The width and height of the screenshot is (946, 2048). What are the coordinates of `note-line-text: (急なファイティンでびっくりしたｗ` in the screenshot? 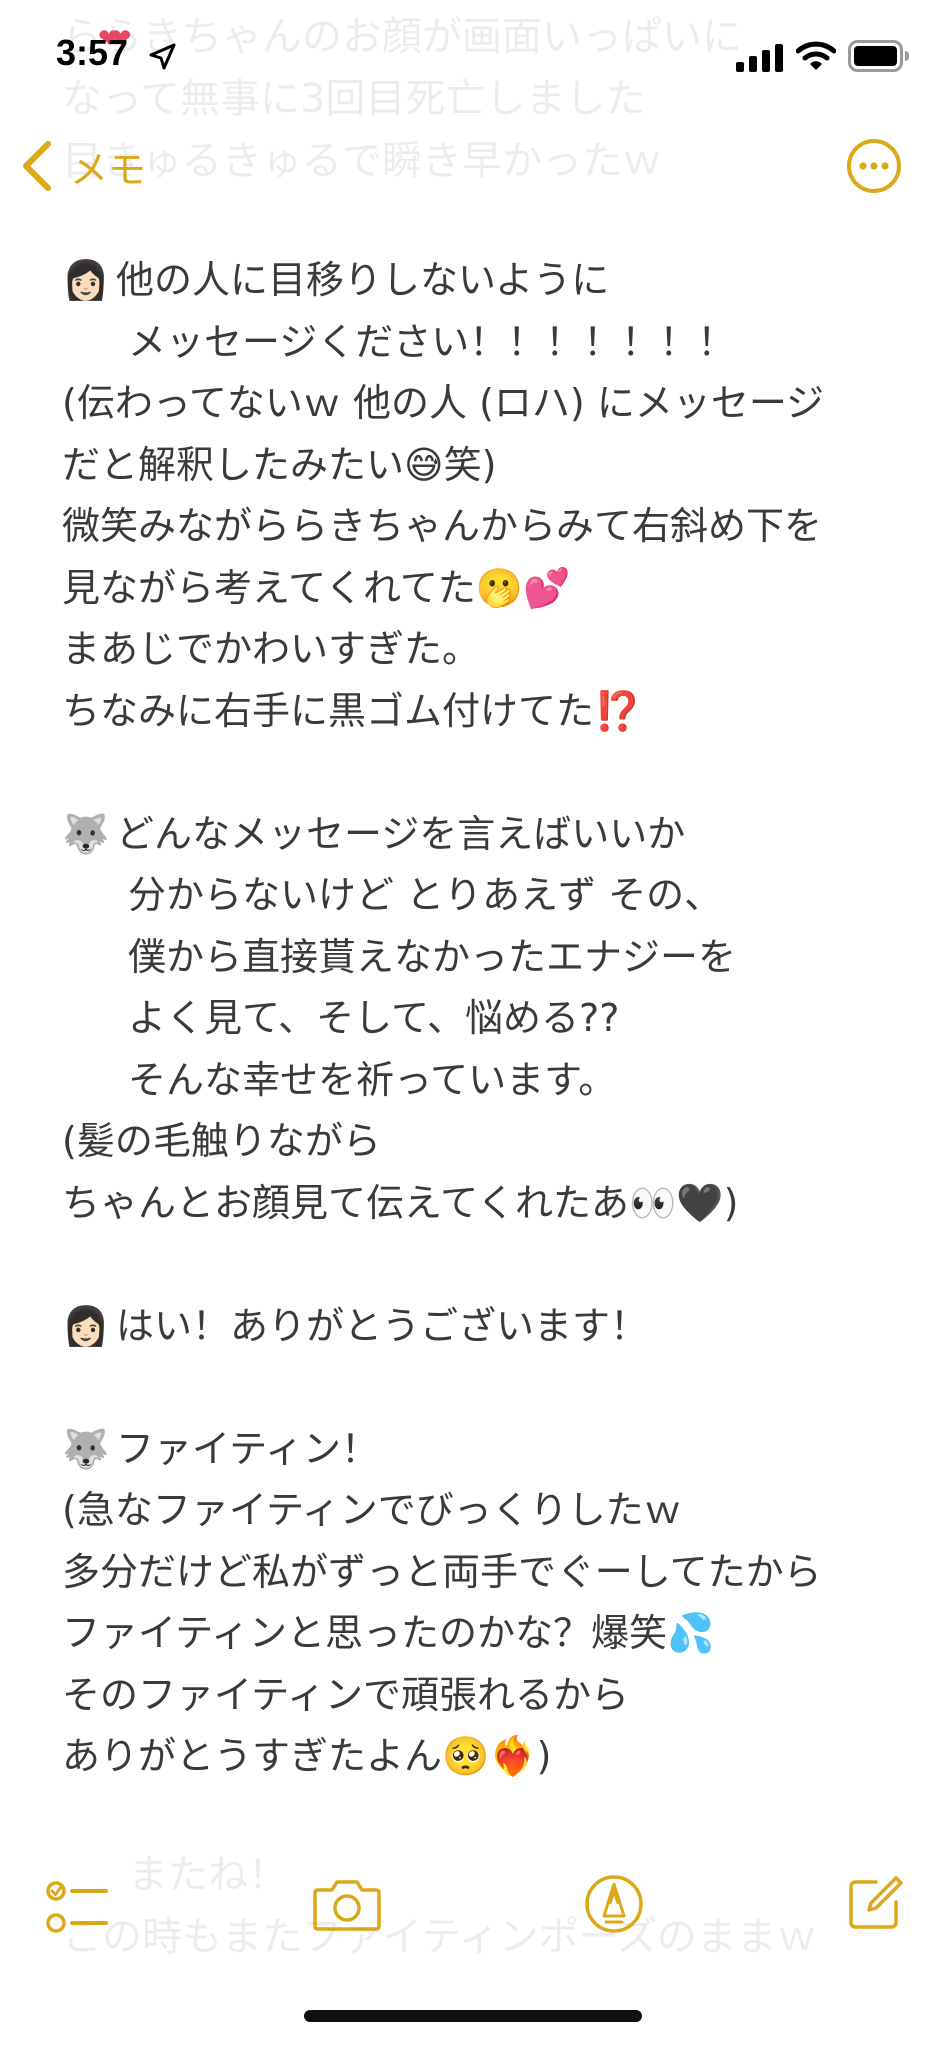 It's located at (372, 1510).